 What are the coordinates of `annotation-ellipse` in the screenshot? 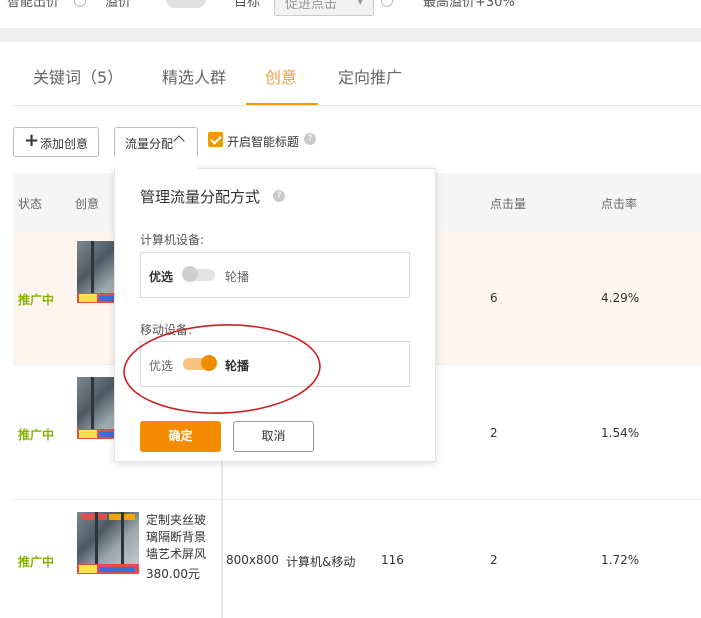 It's located at (222, 369).